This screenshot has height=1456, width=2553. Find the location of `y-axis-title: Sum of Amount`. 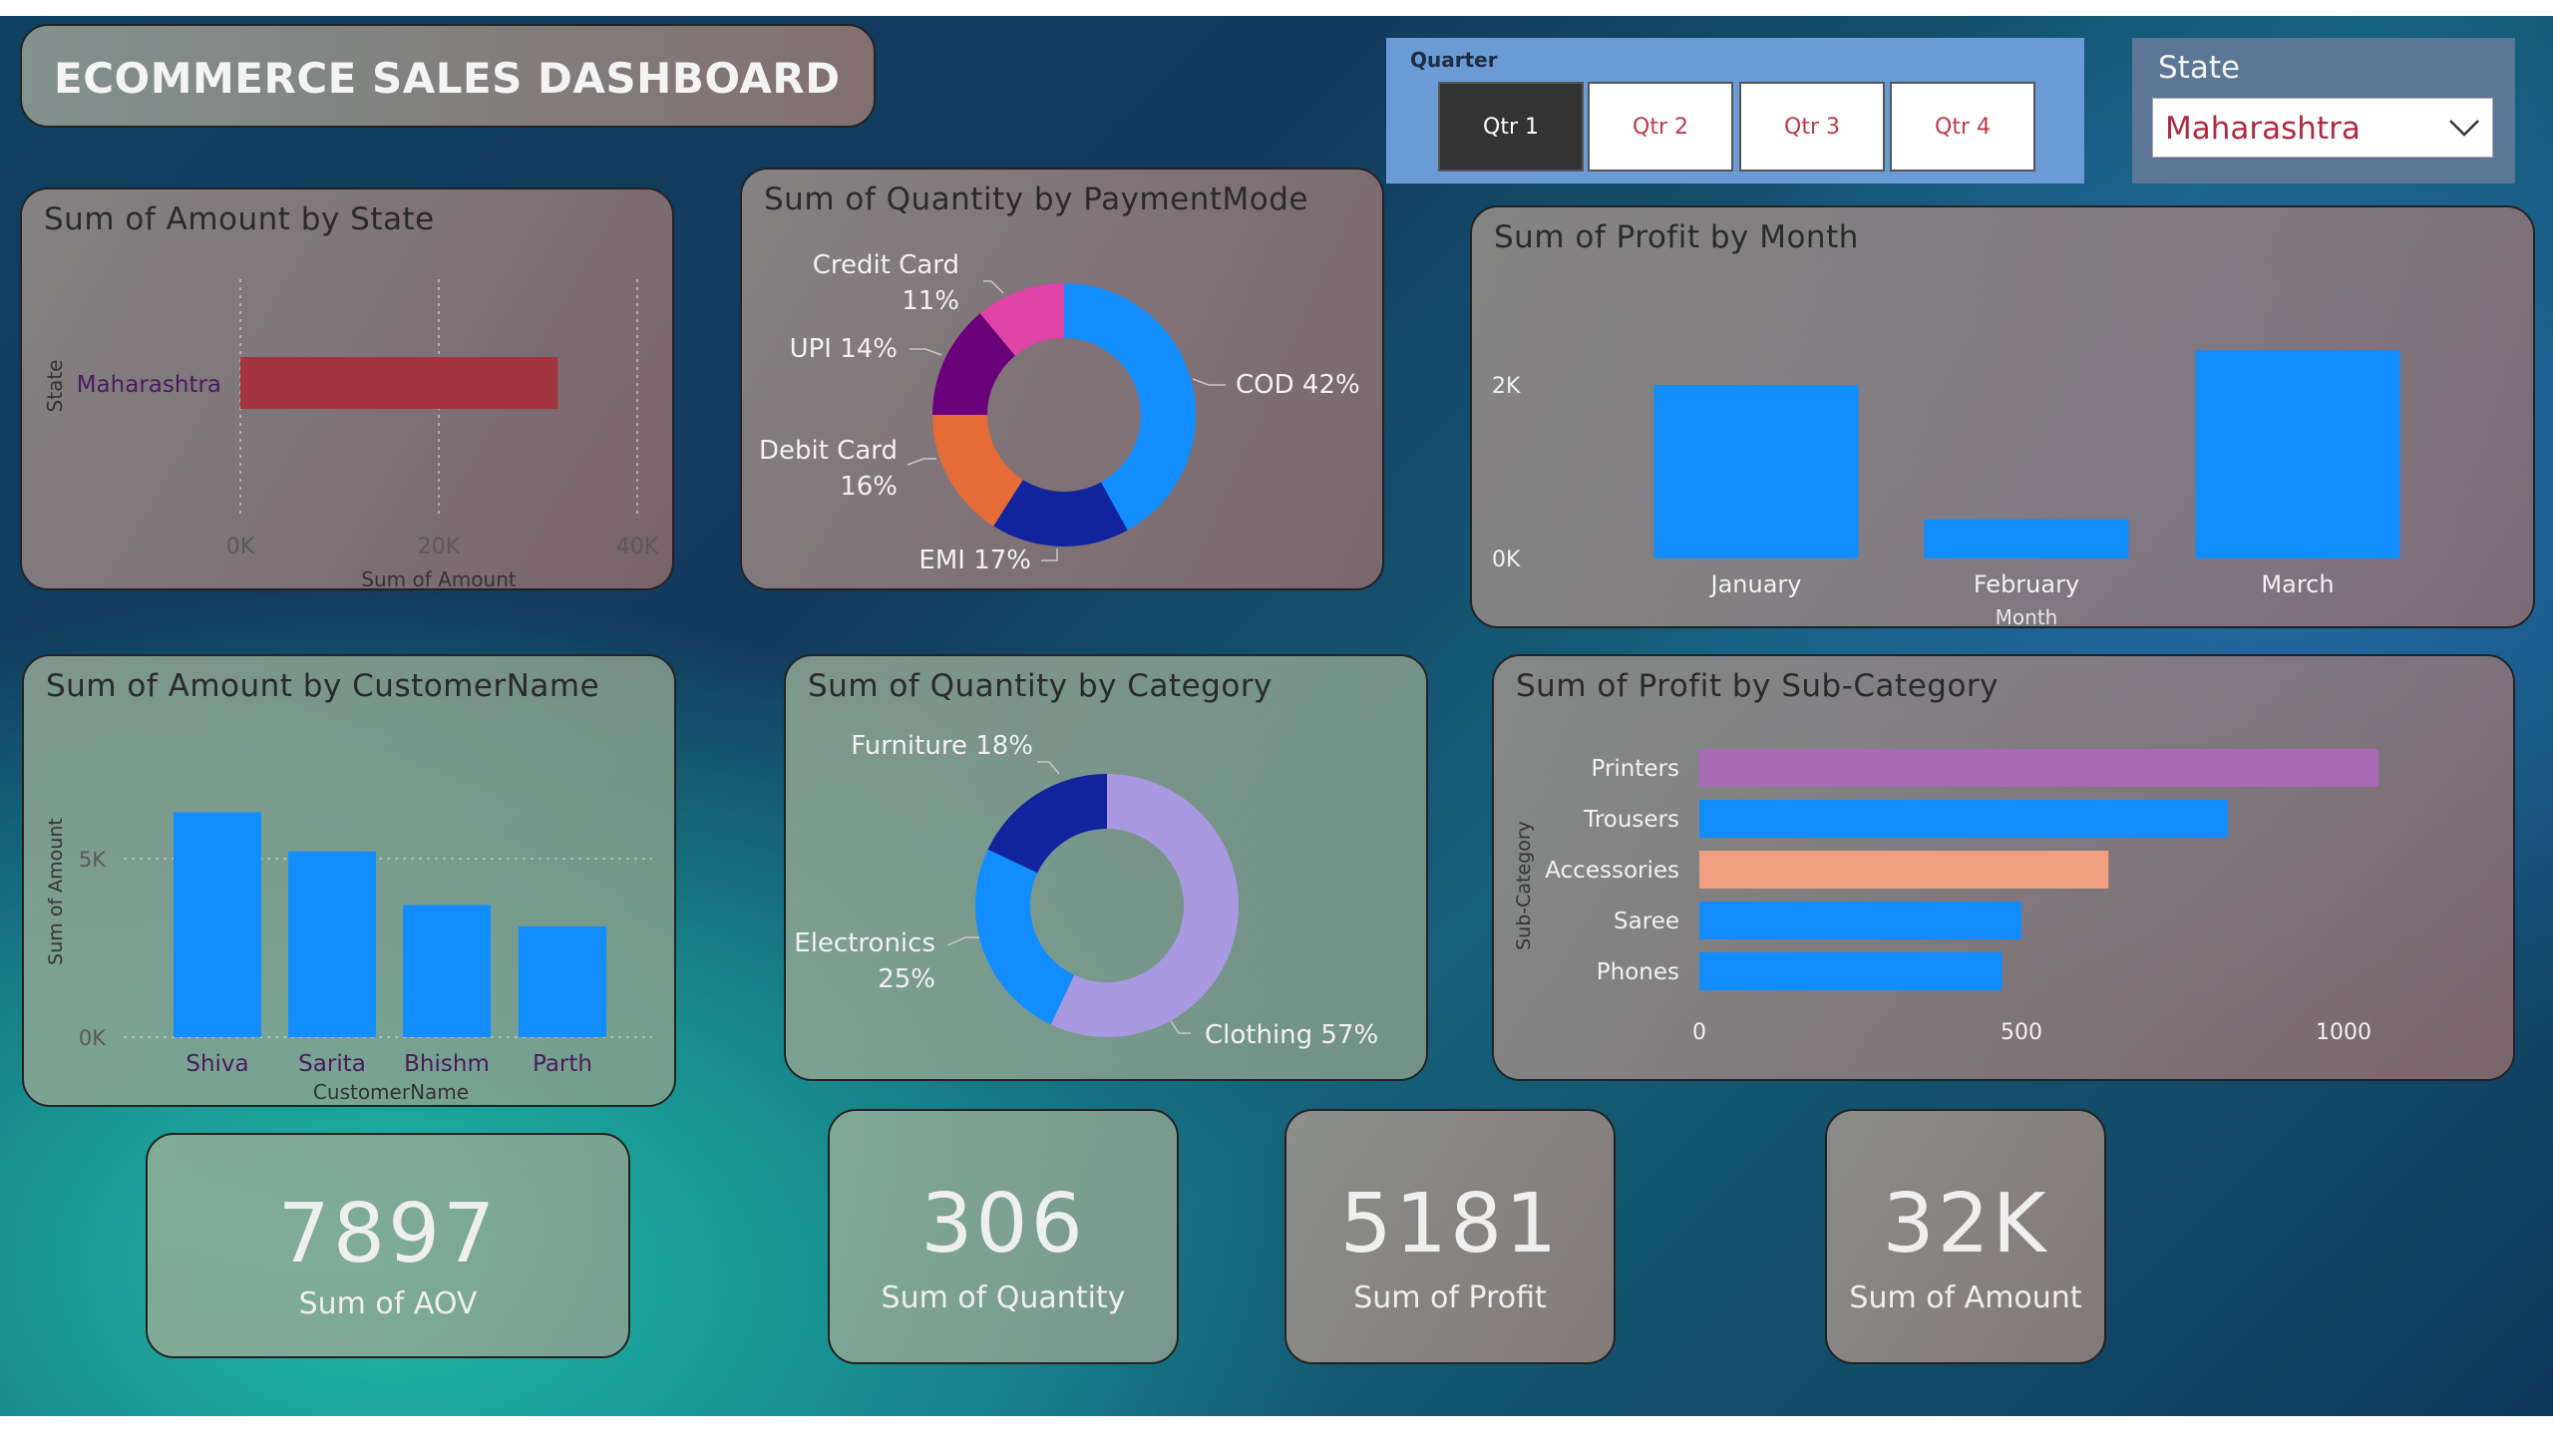

y-axis-title: Sum of Amount is located at coordinates (56, 891).